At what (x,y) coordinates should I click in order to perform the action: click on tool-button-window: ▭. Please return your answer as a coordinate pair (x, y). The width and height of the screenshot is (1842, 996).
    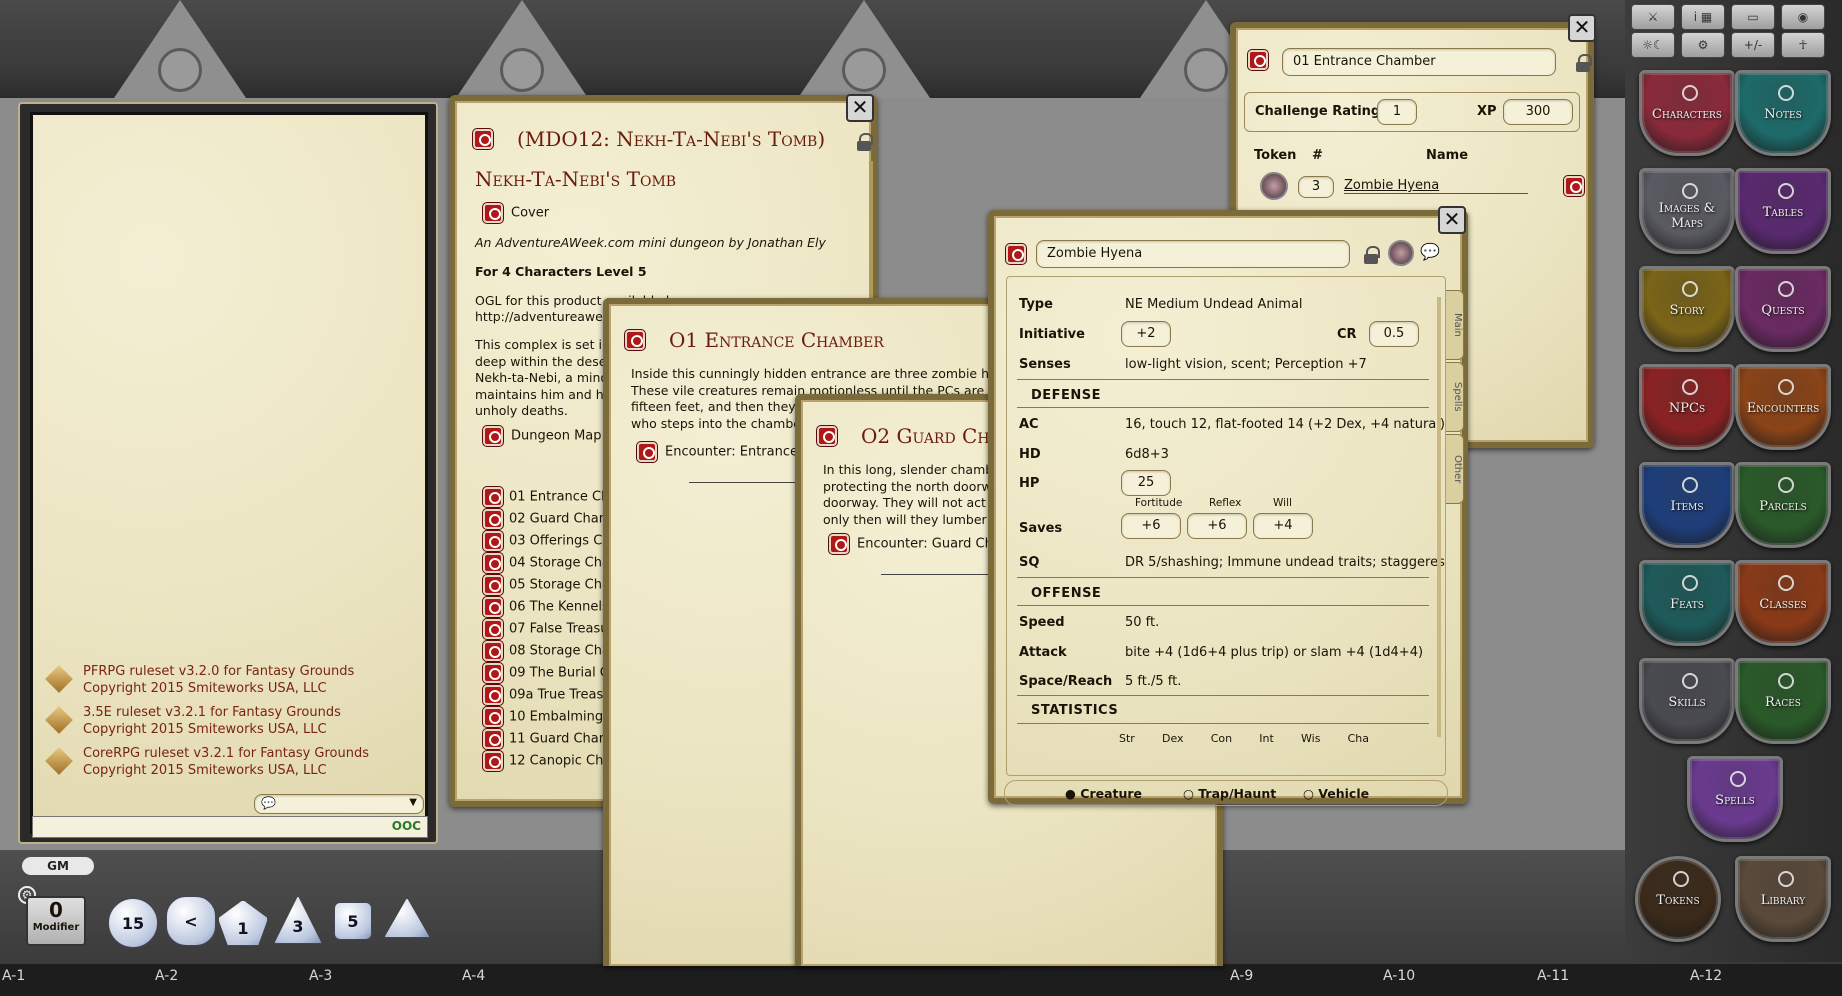
    Looking at the image, I should click on (1753, 17).